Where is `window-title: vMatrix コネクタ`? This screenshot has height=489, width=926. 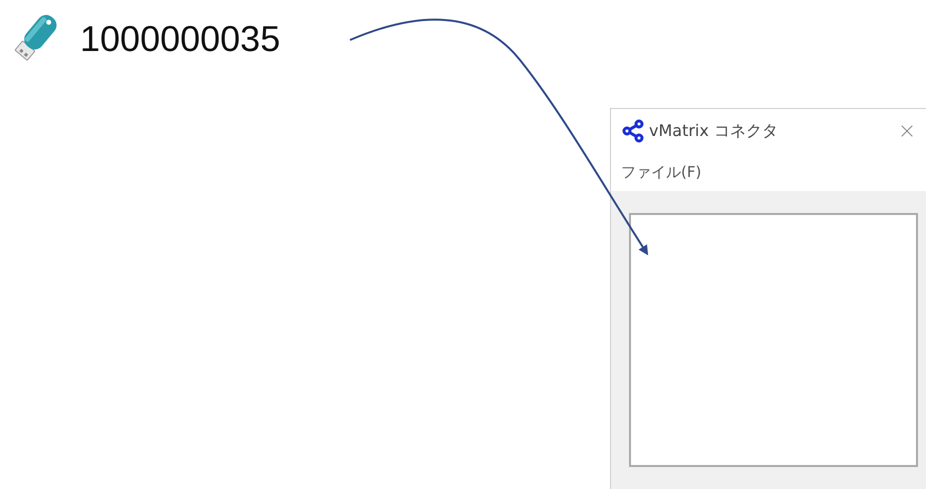 window-title: vMatrix コネクタ is located at coordinates (714, 131).